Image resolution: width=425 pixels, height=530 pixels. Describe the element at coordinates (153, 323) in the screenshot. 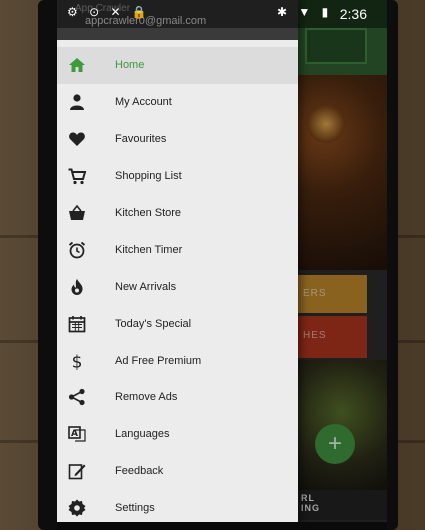

I see `drawer-item-label: Today's Special` at that location.